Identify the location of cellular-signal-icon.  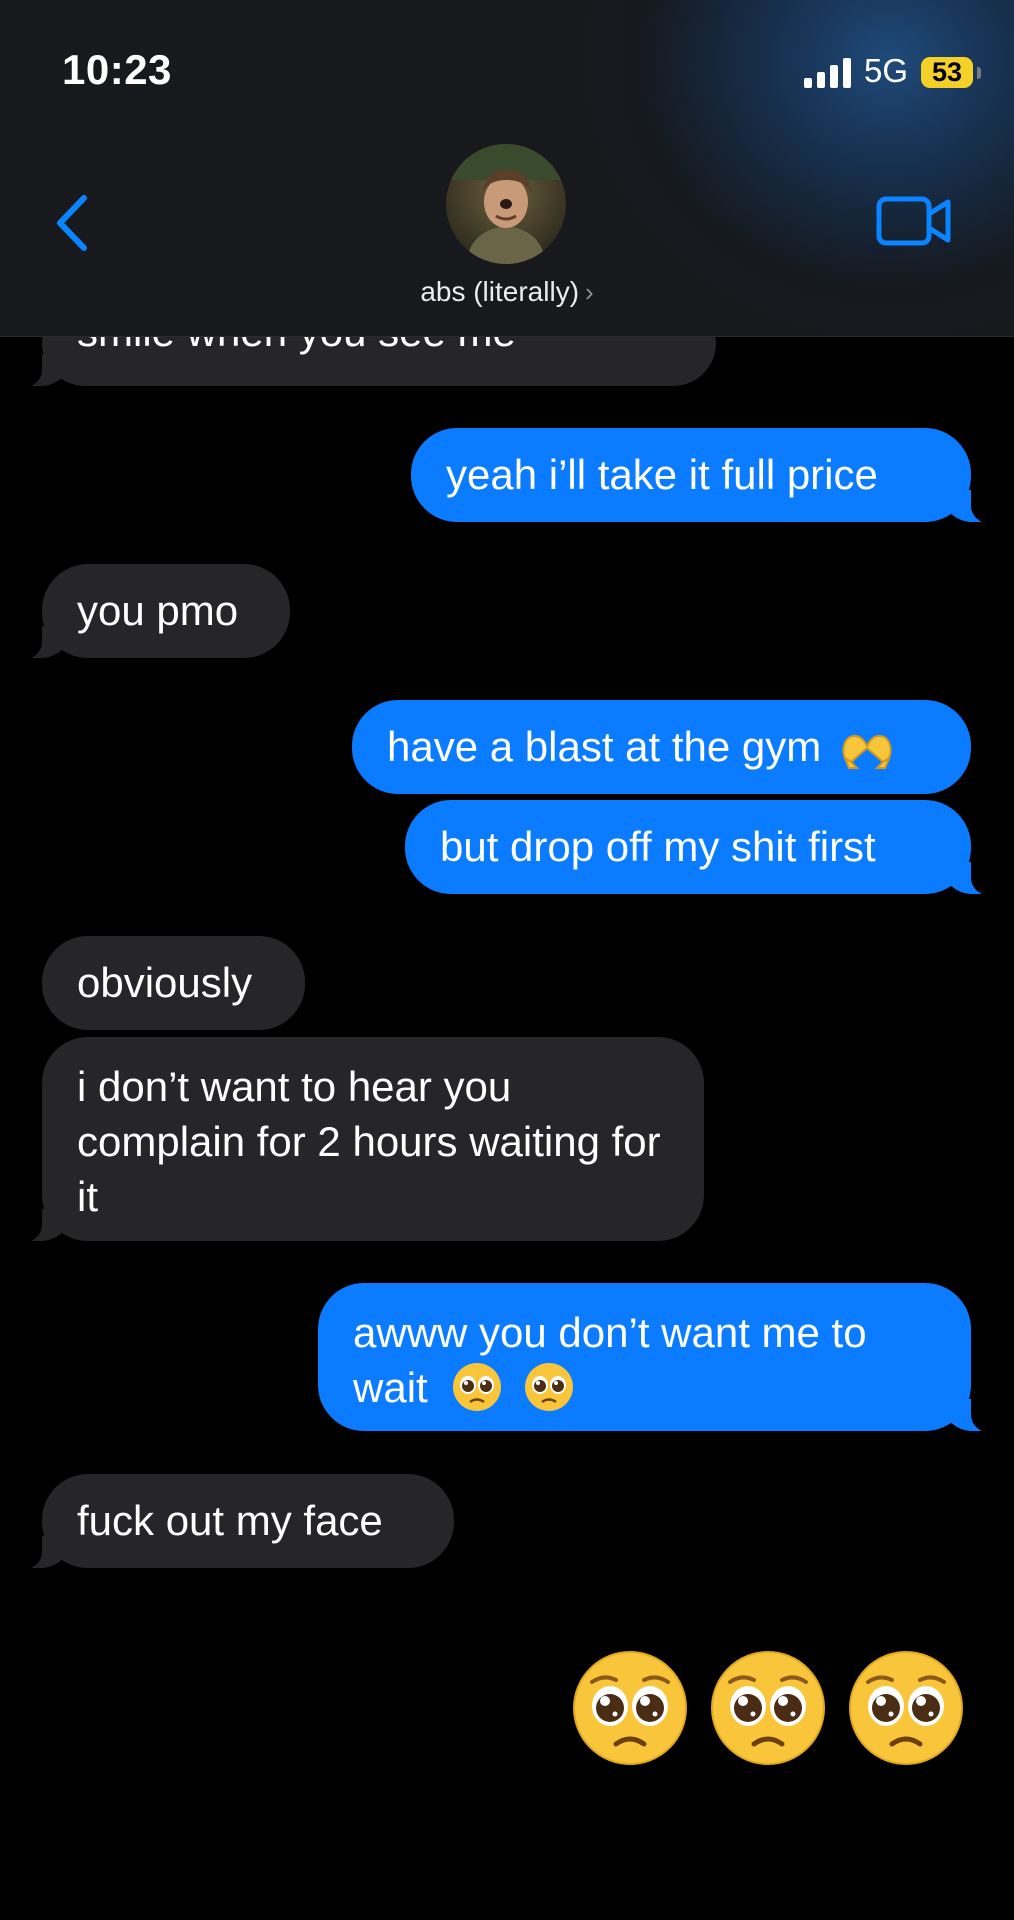
(827, 73).